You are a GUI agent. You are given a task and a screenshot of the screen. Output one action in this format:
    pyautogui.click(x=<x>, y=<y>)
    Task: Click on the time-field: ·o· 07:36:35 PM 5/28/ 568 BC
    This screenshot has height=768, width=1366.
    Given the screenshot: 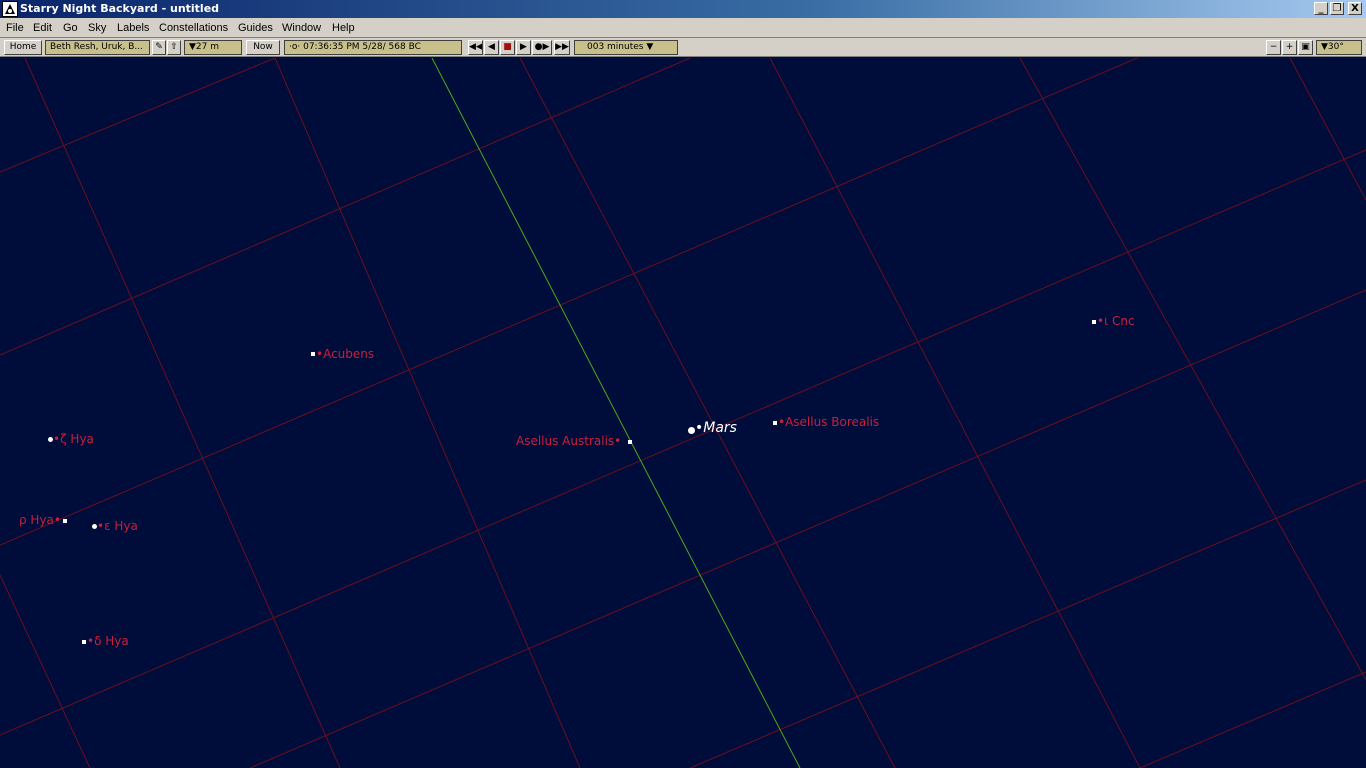 What is the action you would take?
    pyautogui.click(x=373, y=47)
    